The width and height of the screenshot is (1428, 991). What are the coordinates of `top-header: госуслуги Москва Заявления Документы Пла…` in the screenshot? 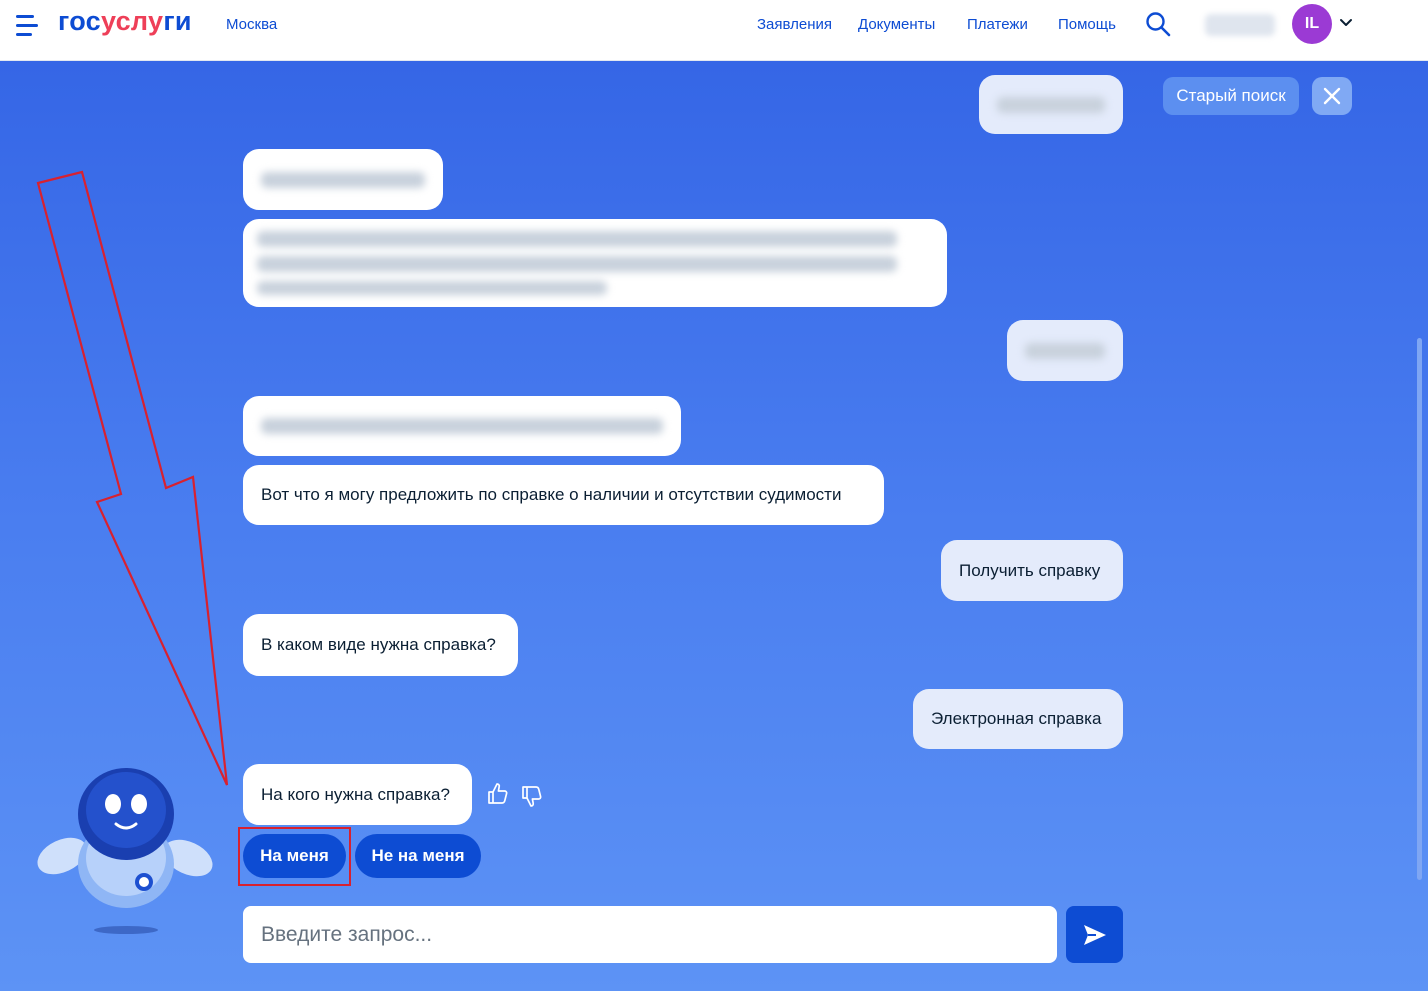 It's located at (714, 30).